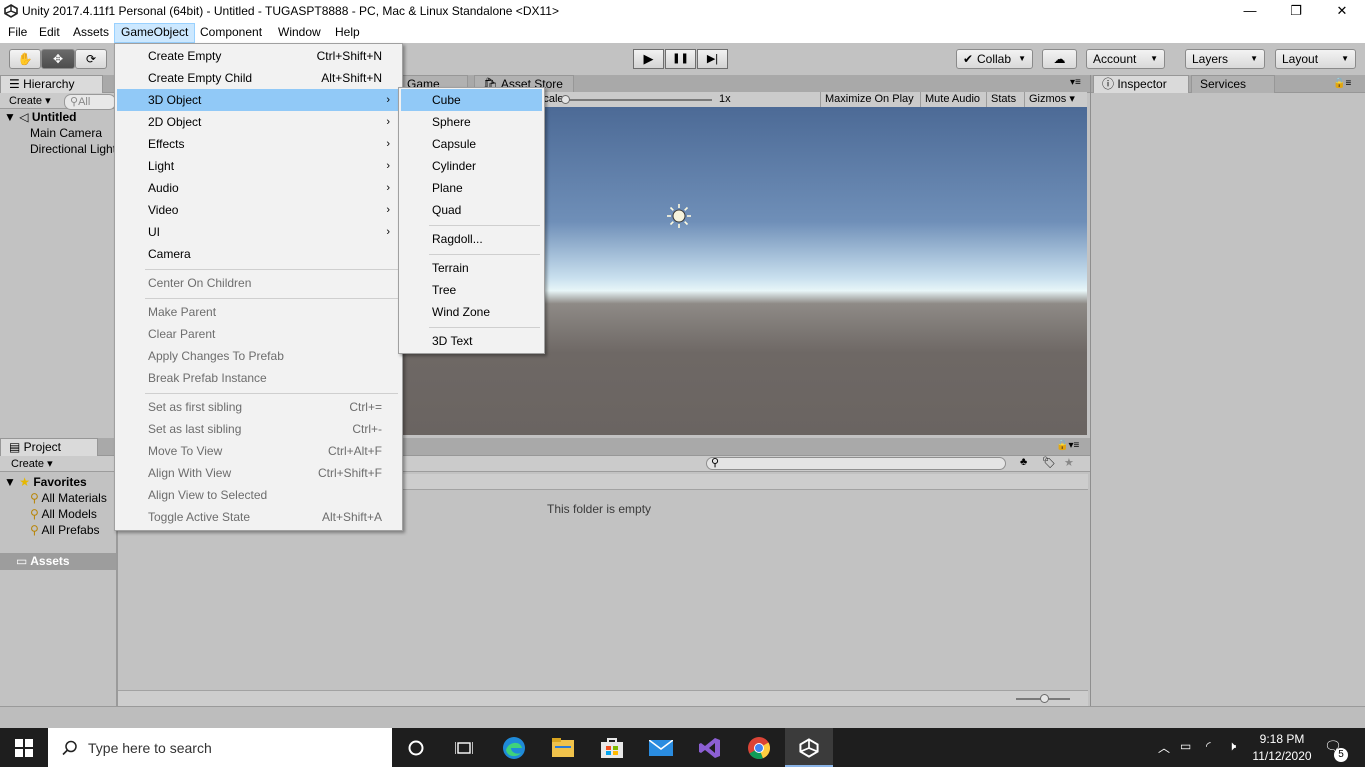  What do you see at coordinates (471, 100) in the screenshot?
I see `submenu-item-cube: Cube` at bounding box center [471, 100].